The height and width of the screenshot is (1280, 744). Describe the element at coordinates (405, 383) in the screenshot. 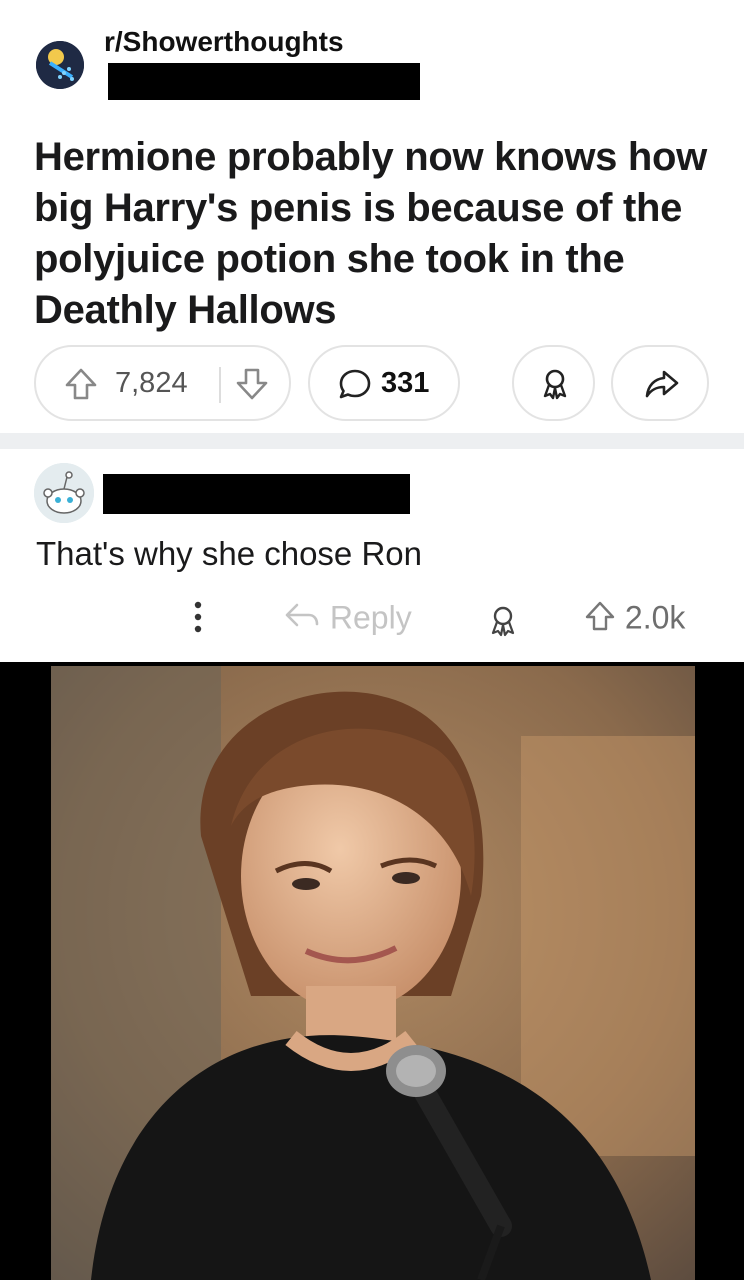

I see `comment-count: 331` at that location.